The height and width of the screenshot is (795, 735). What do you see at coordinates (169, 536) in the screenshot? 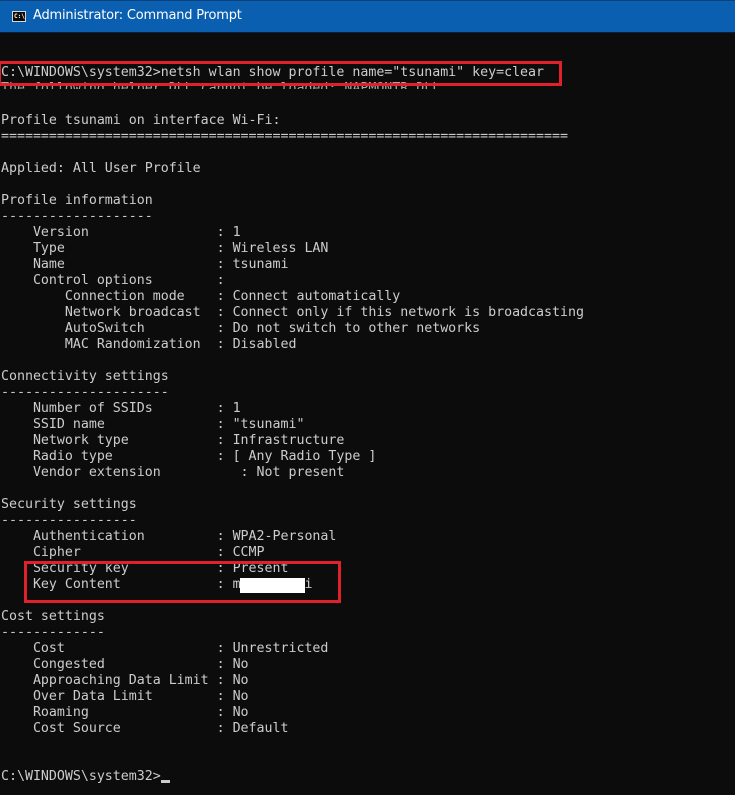
I see `field-authentication: Authentication : WPA2-Personal` at bounding box center [169, 536].